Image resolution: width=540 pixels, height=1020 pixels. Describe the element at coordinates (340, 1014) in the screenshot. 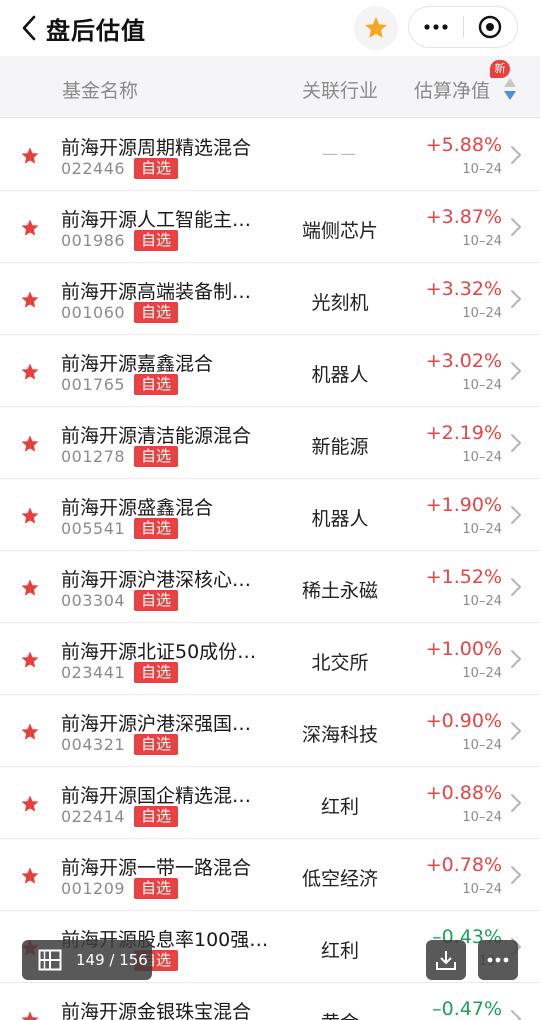

I see `related-industry: 黄金` at that location.